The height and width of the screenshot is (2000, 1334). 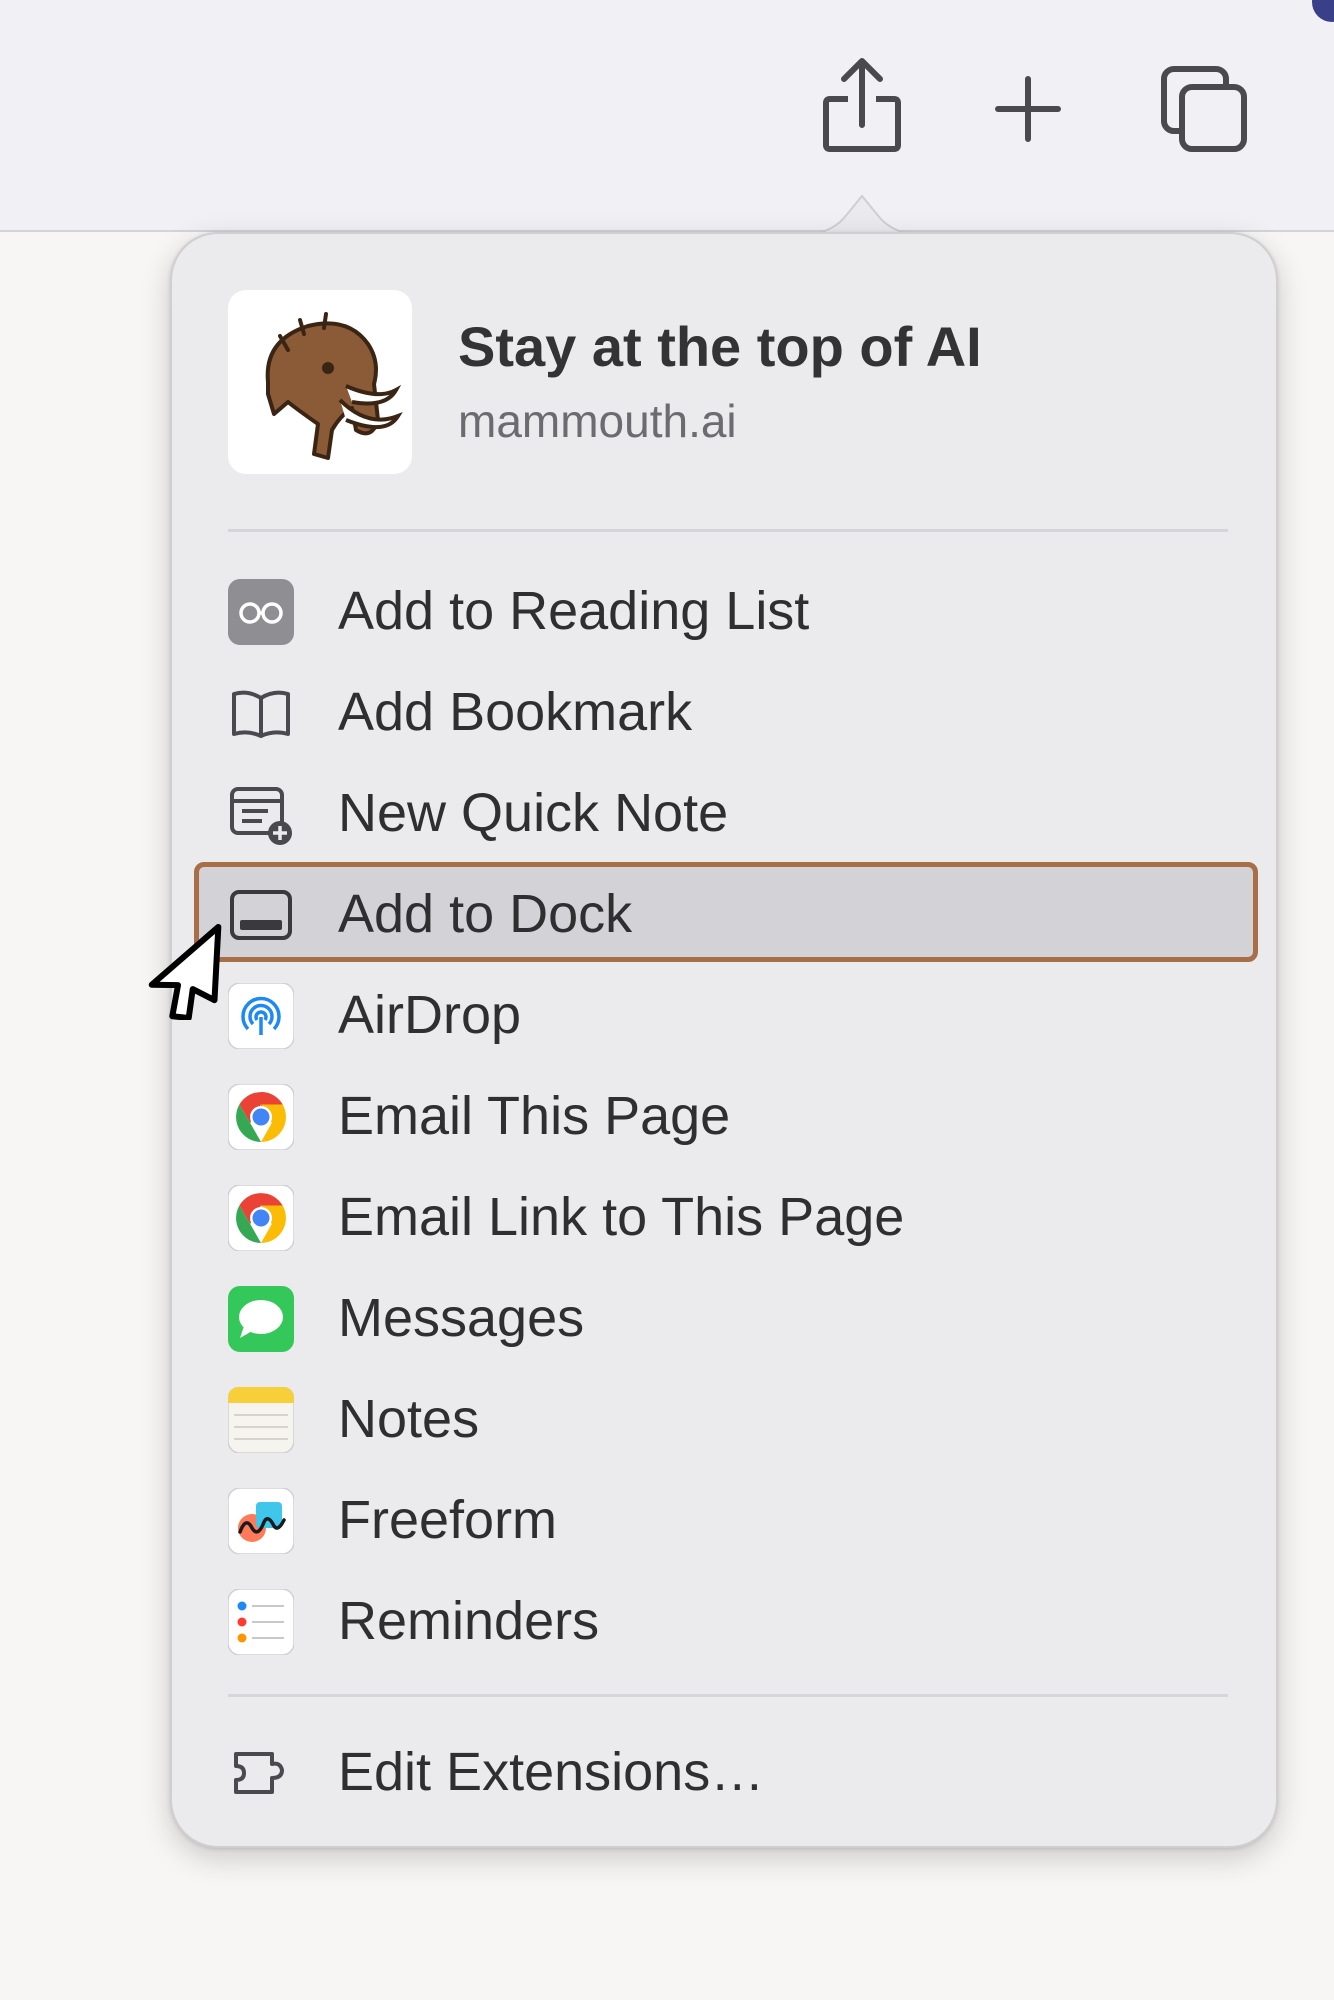 I want to click on new-tab-button, so click(x=1028, y=110).